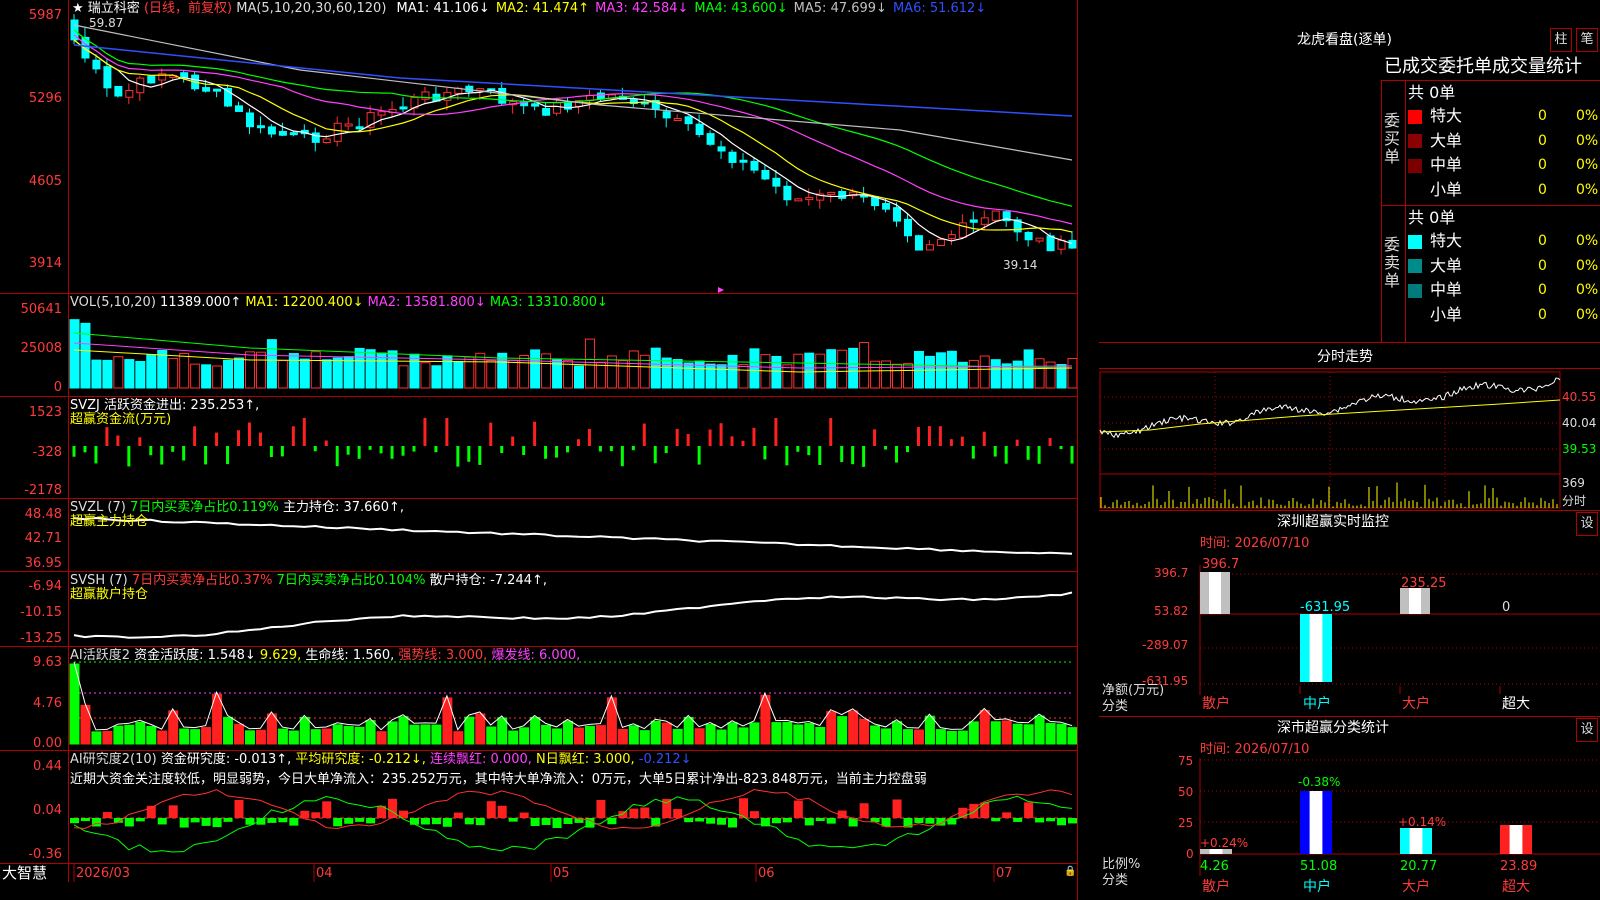 The height and width of the screenshot is (900, 1600). What do you see at coordinates (195, 655) in the screenshot?
I see `ai1-activity: 资金活跃度: 1.548↓` at bounding box center [195, 655].